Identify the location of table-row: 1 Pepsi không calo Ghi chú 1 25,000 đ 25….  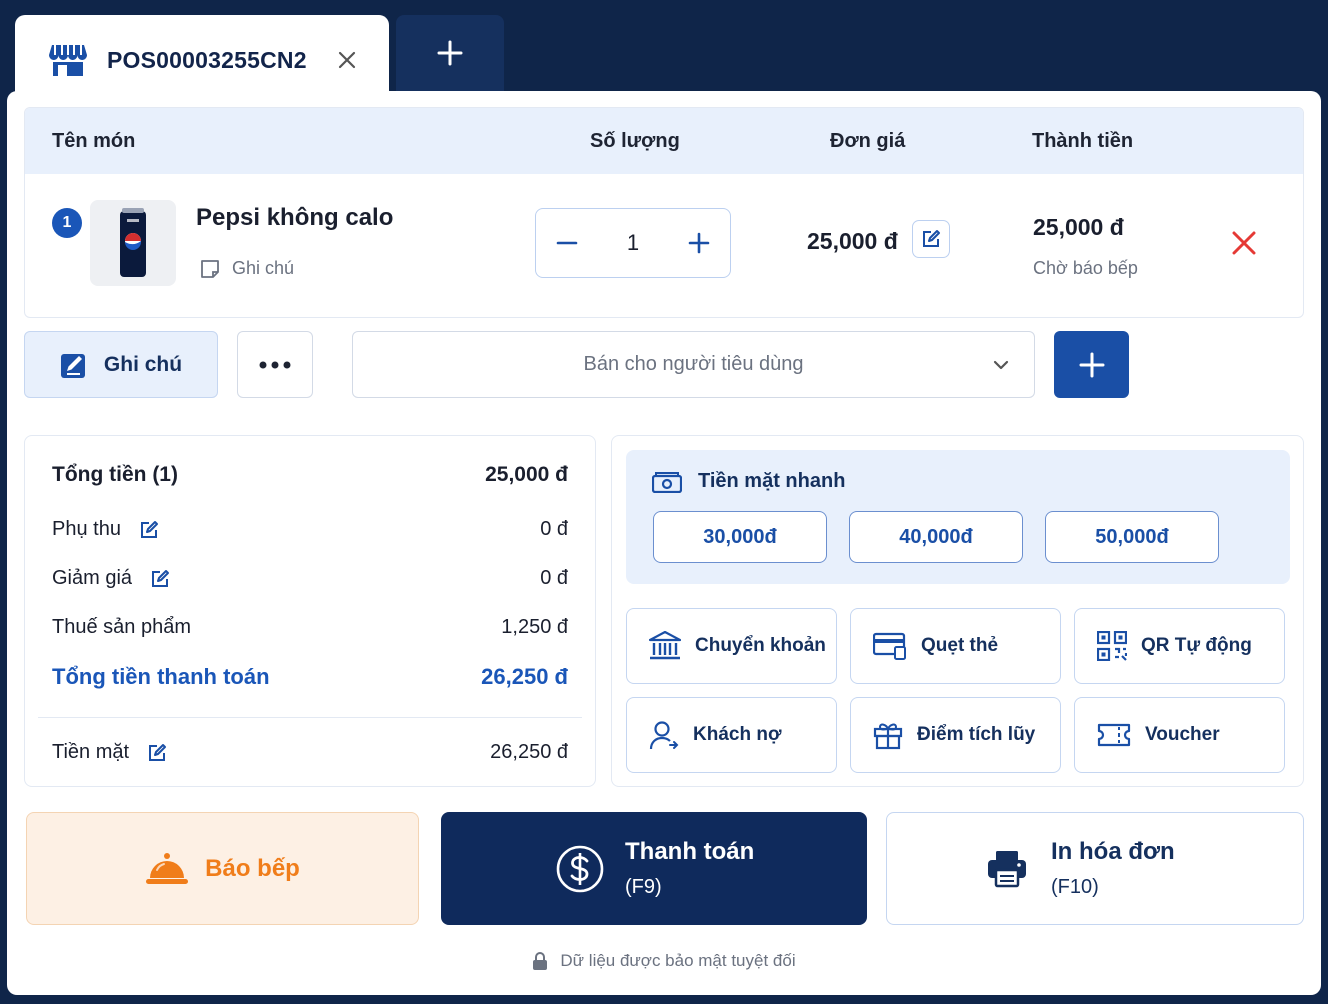
(664, 245).